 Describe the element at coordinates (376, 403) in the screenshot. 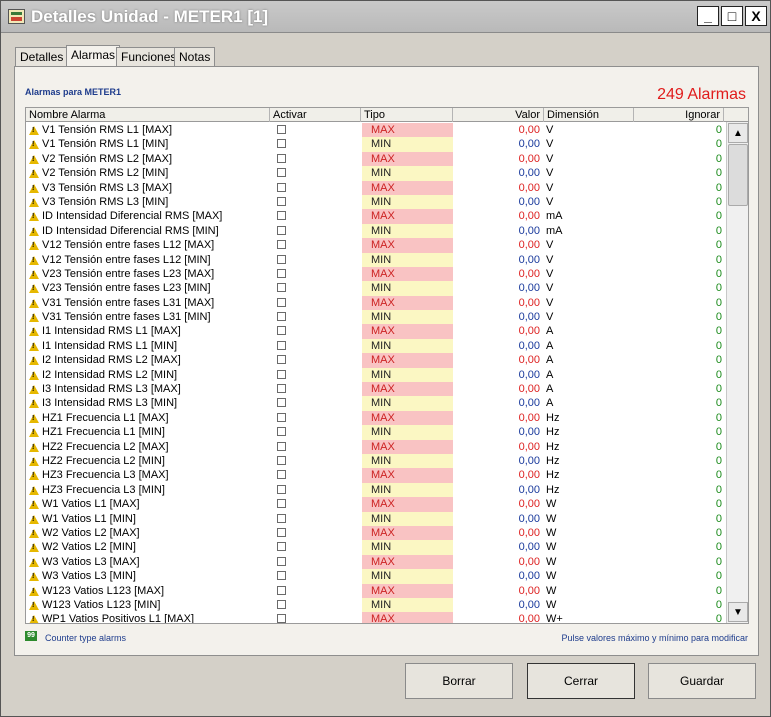

I see `table-row: I3 Intensidad RMS L3 [MIN] MIN0,00 A 0` at that location.